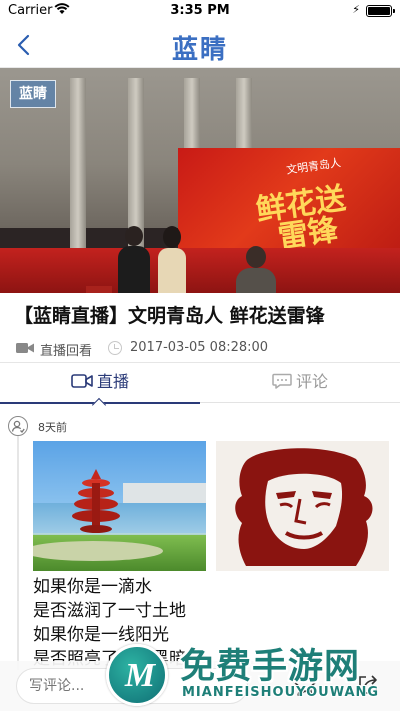  What do you see at coordinates (52, 427) in the screenshot?
I see `post-time-ago: 8天前` at bounding box center [52, 427].